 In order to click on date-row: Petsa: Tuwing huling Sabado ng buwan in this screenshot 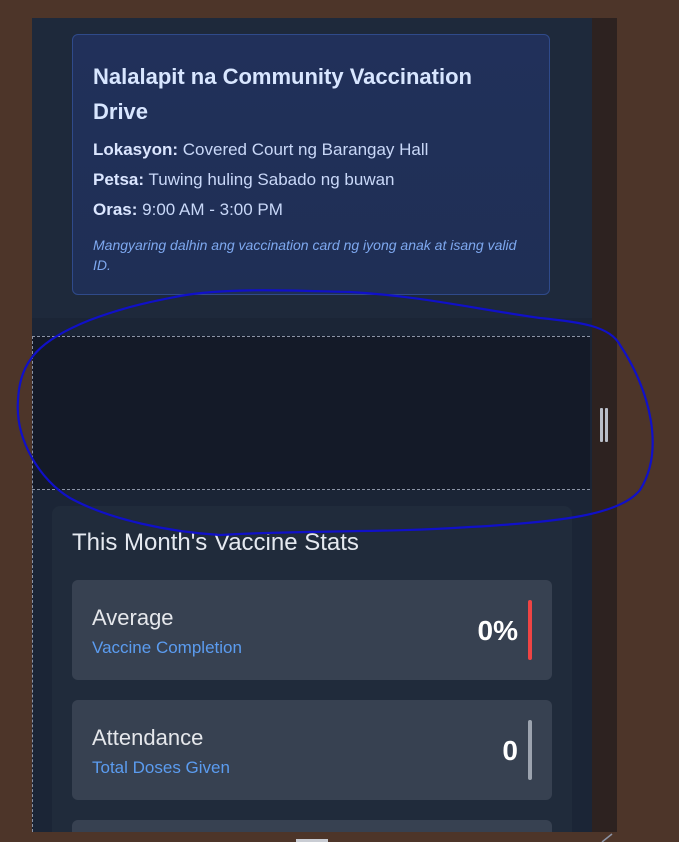, I will do `click(311, 180)`.